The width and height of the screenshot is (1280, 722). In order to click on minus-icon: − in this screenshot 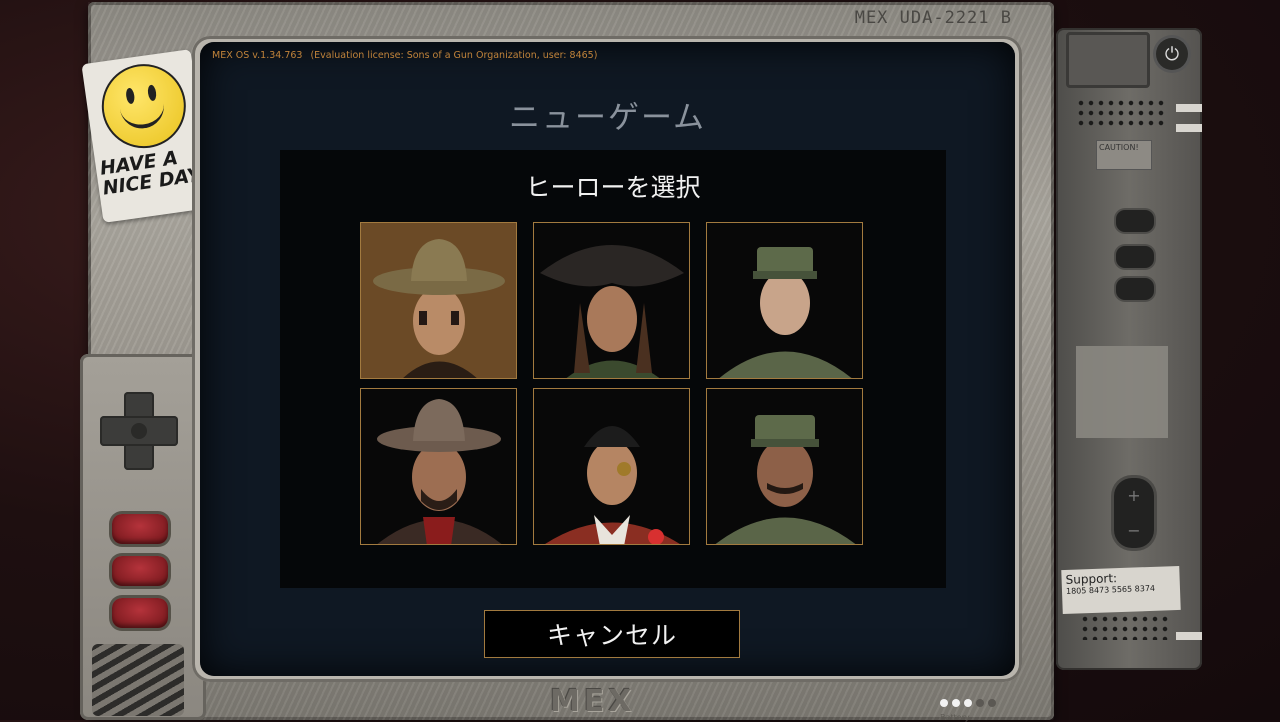, I will do `click(1134, 530)`.